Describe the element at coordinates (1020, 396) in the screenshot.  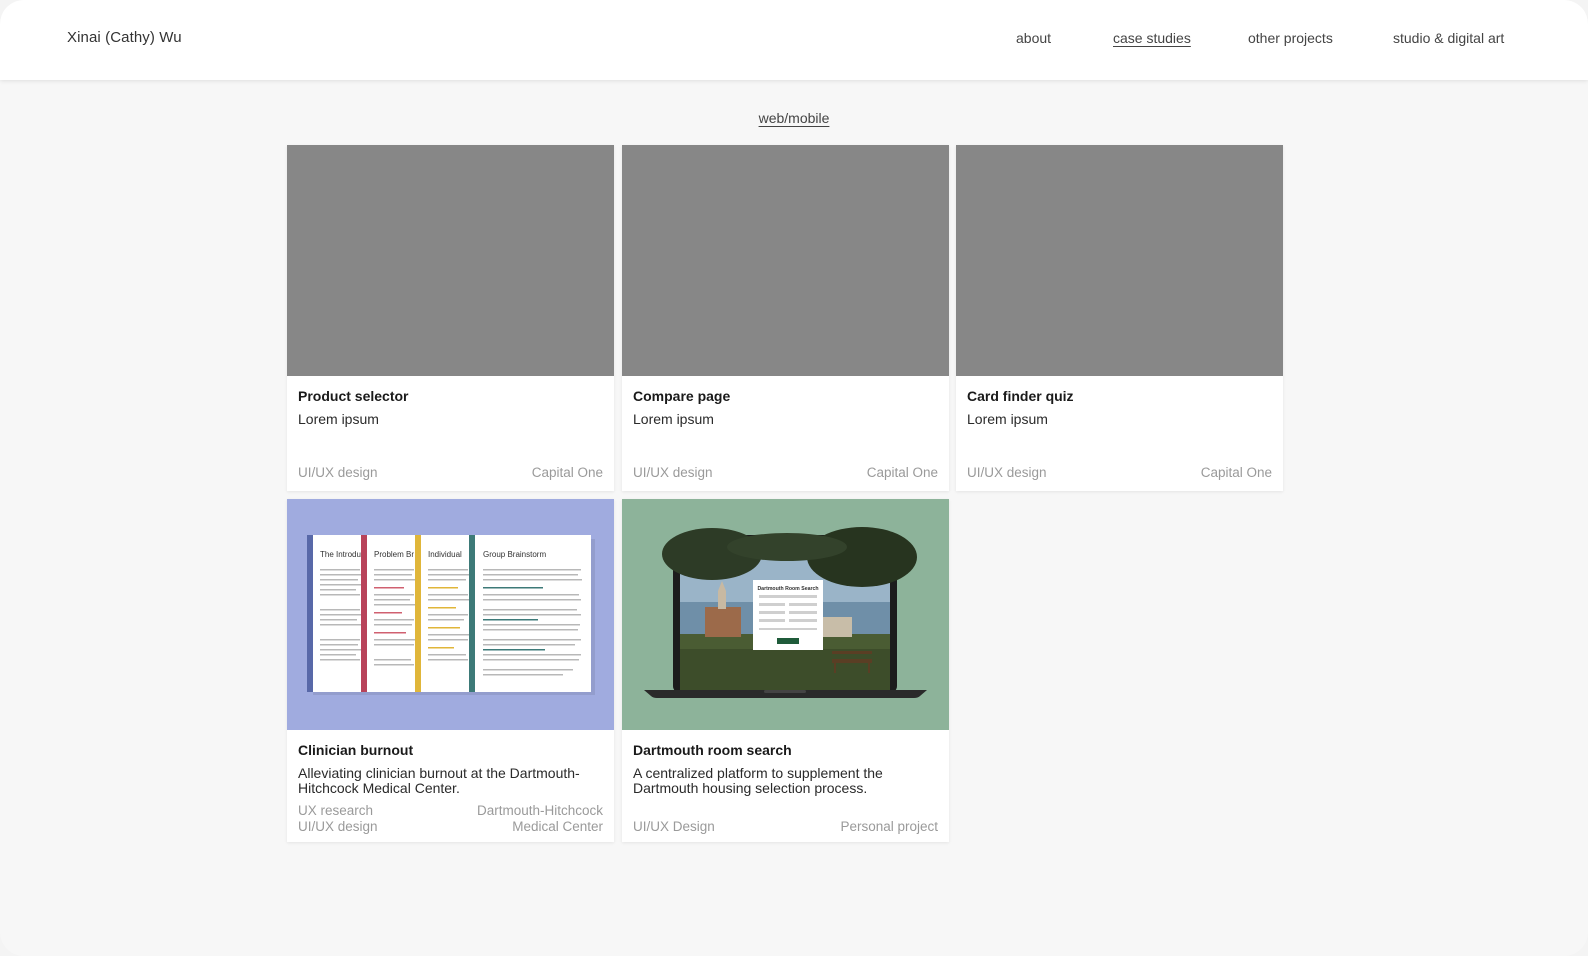
I see `card-title: Card finder quiz` at that location.